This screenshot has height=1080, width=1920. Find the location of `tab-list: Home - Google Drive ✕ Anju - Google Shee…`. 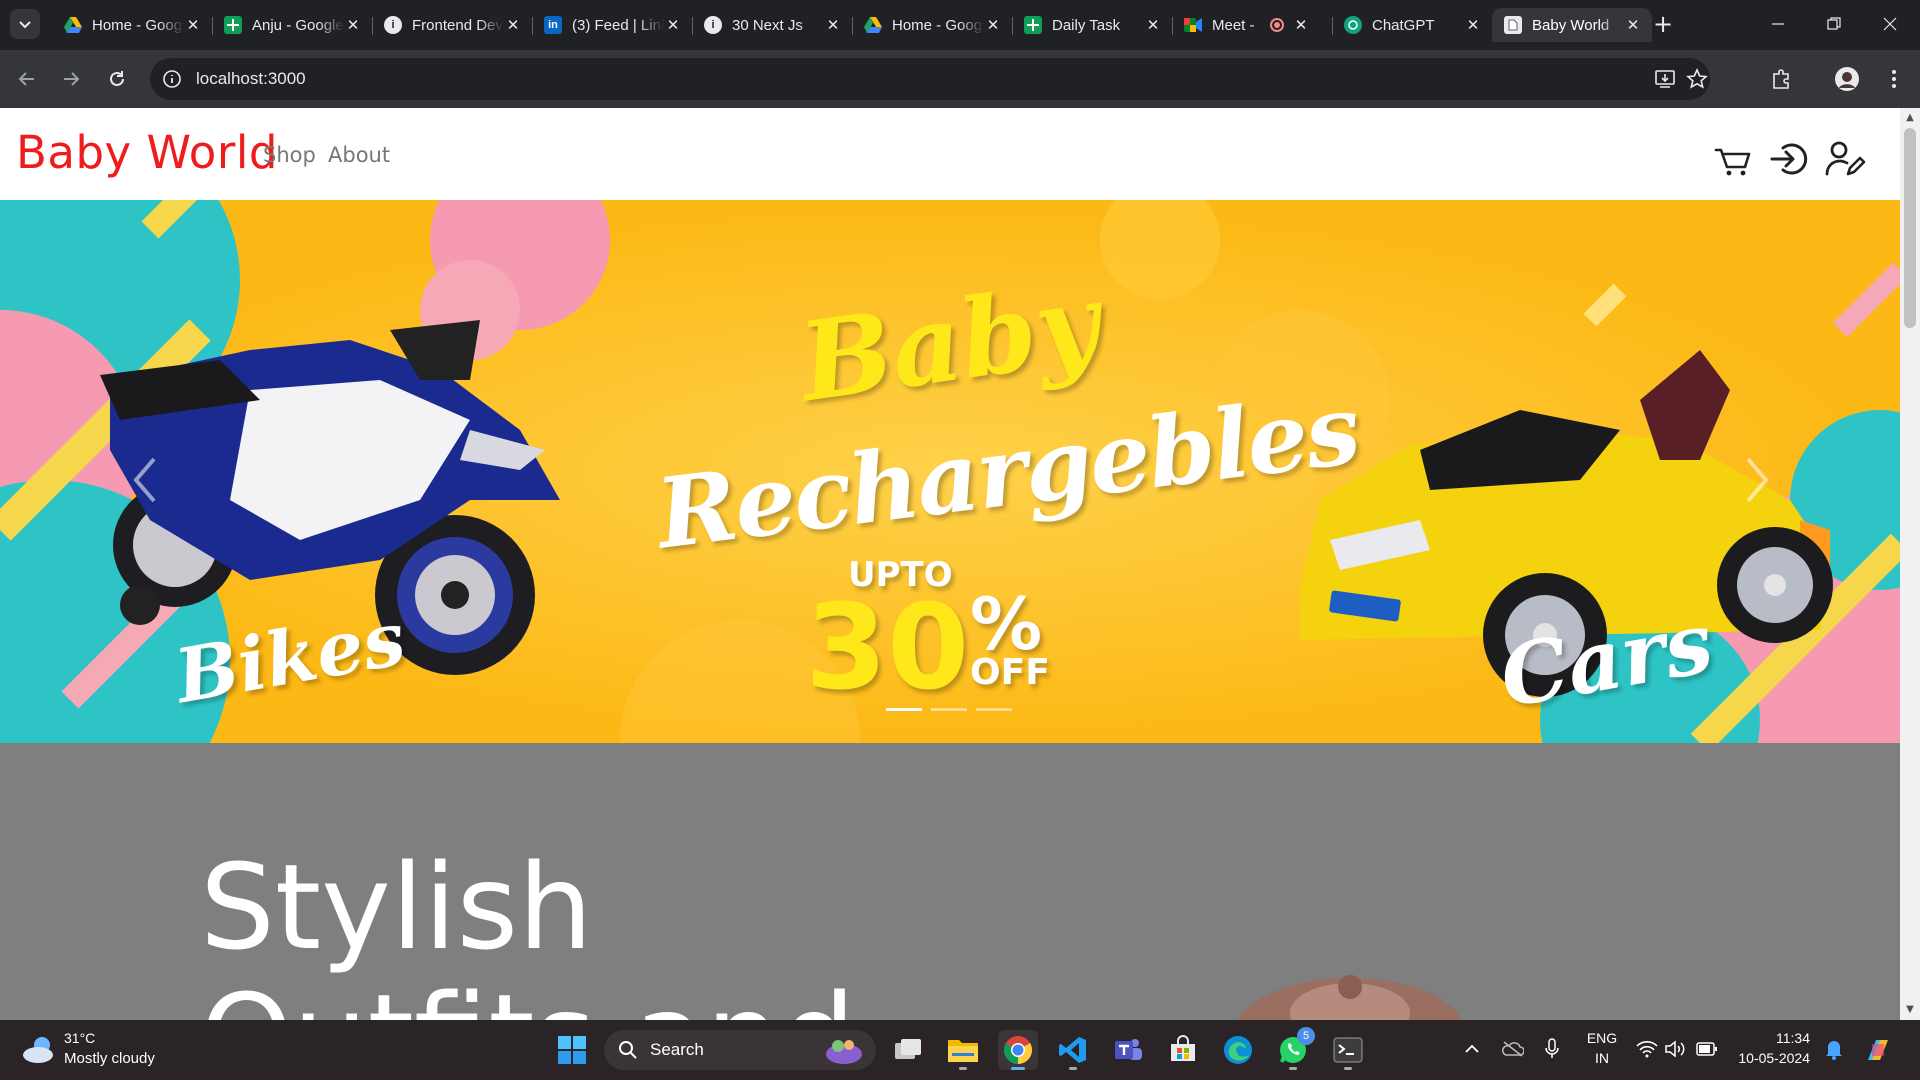

tab-list: Home - Google Drive ✕ Anju - Google Shee… is located at coordinates (852, 25).